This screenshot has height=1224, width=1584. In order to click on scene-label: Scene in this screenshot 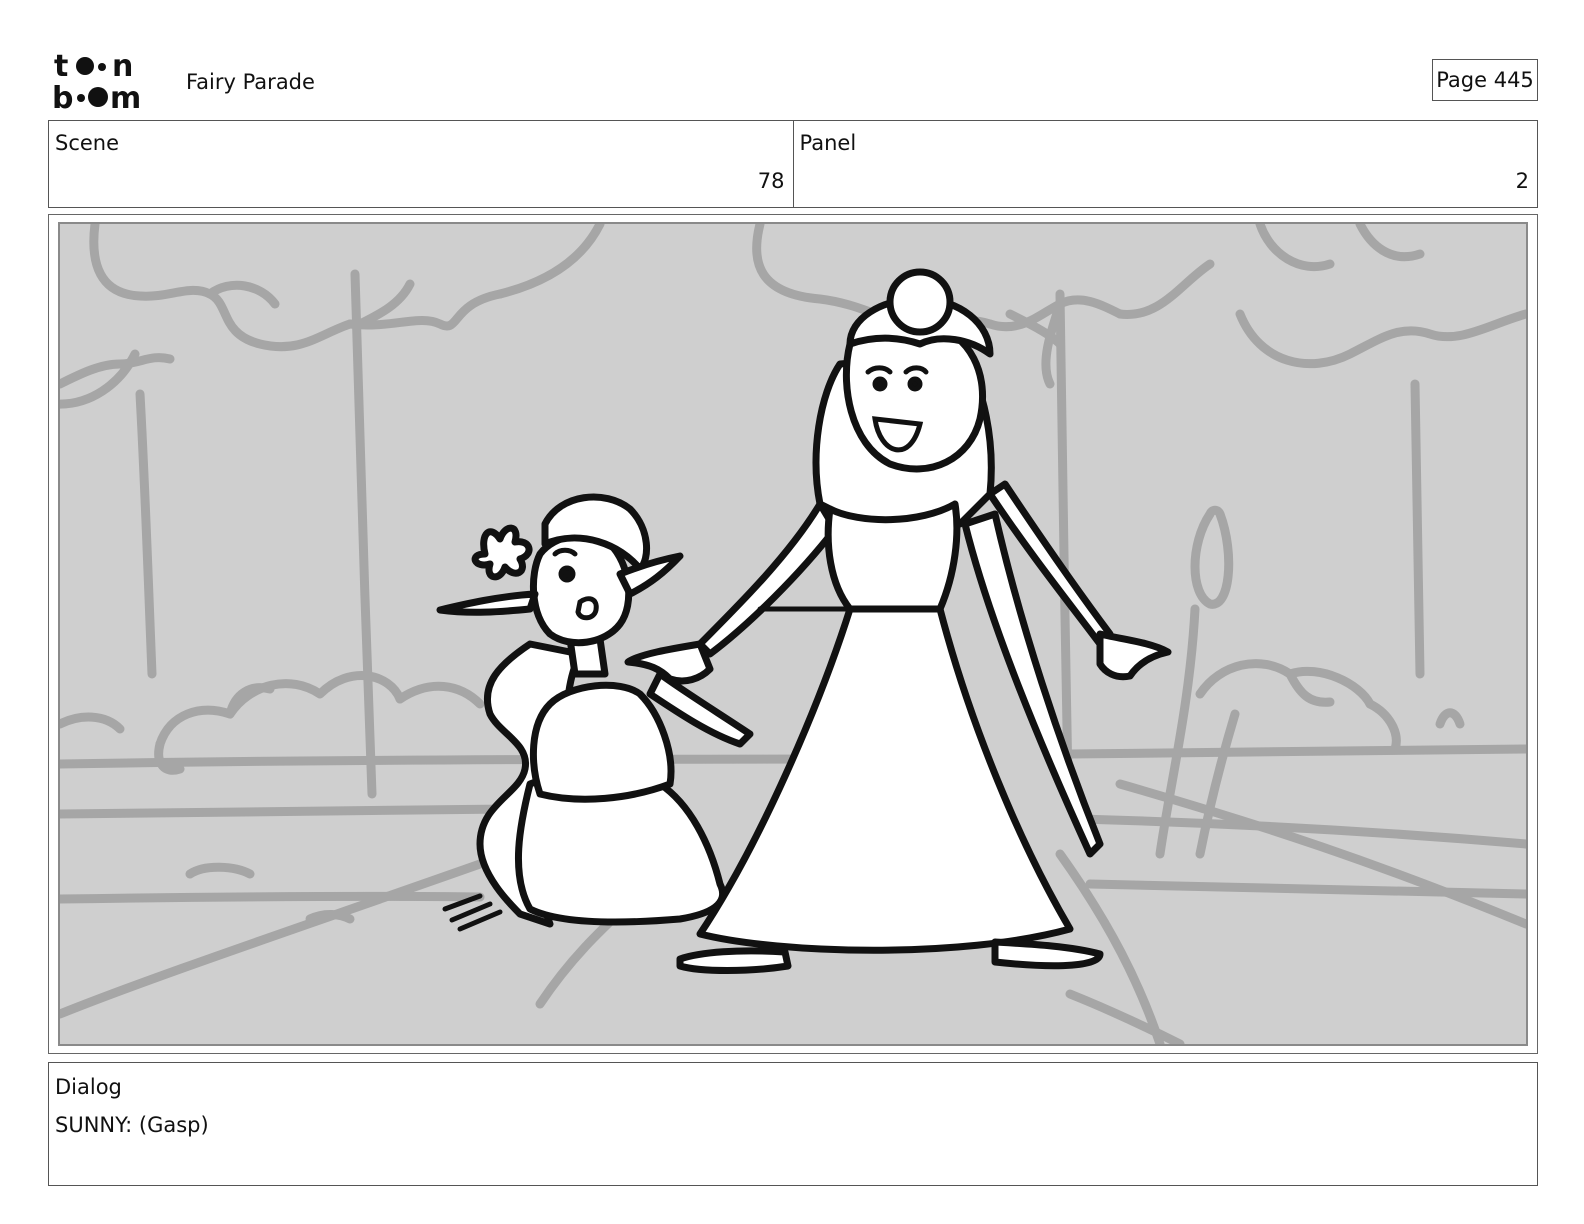, I will do `click(87, 143)`.